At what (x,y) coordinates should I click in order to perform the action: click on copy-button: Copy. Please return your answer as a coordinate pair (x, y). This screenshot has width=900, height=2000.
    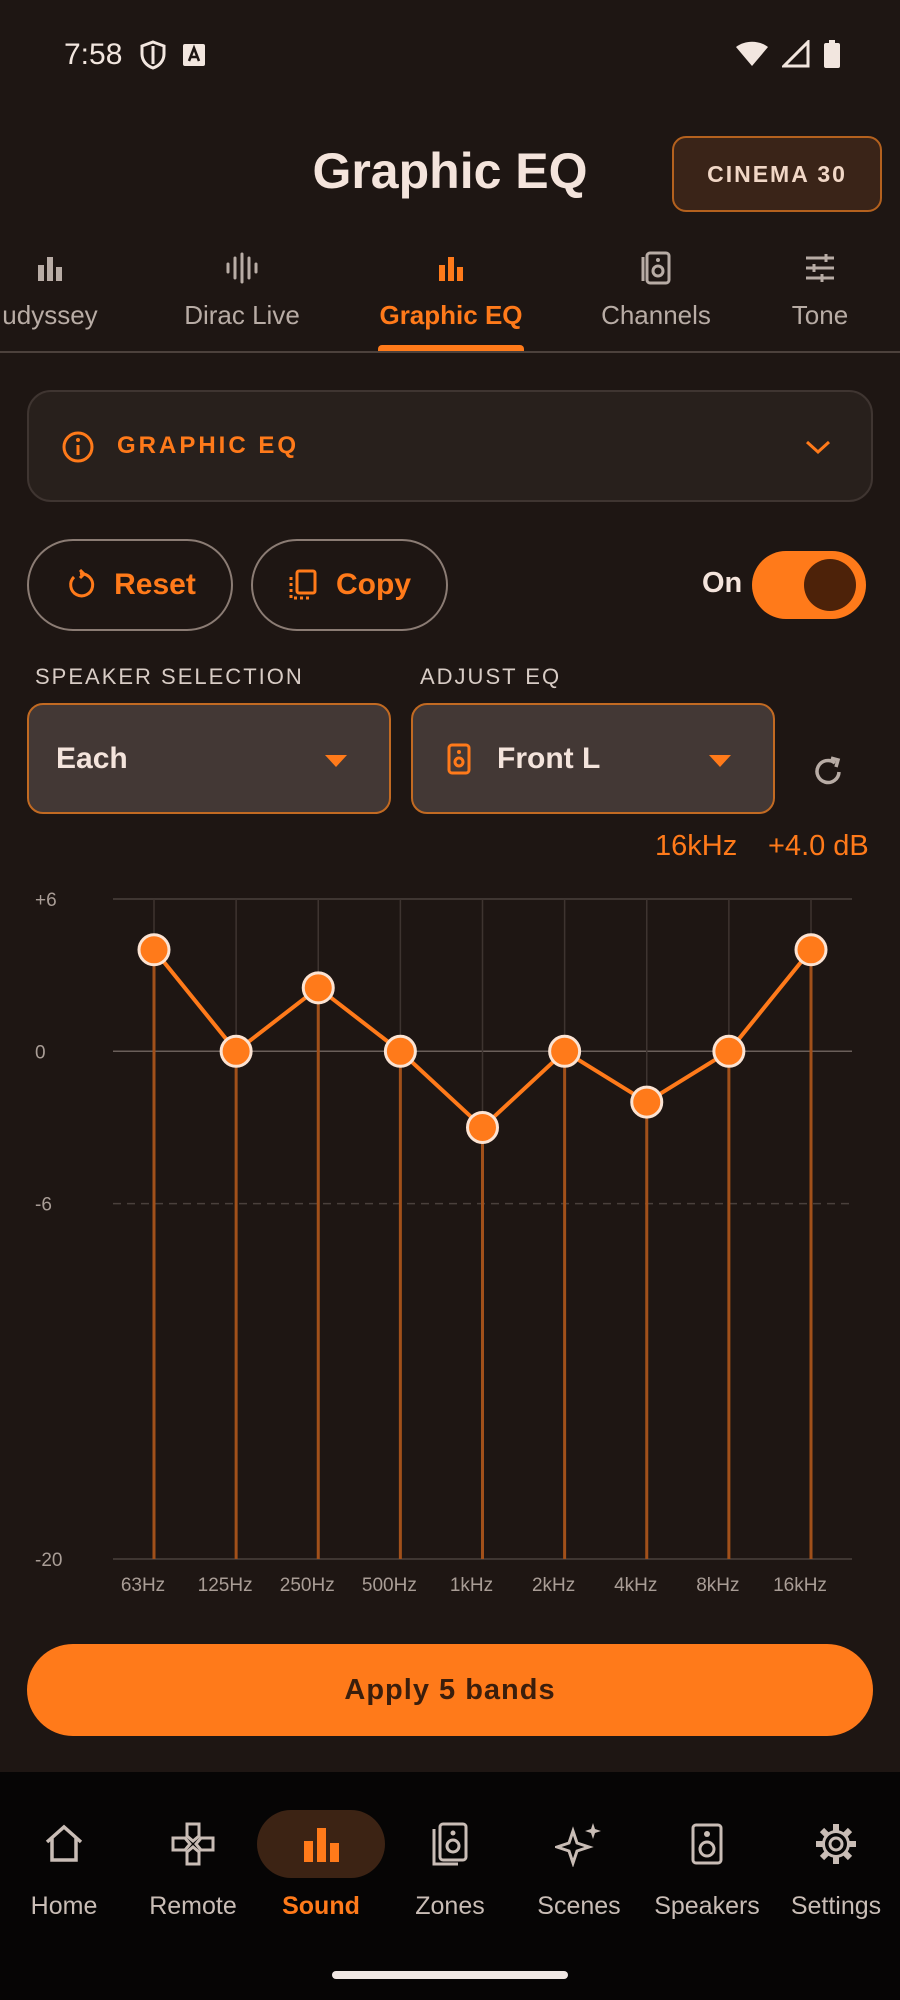
    Looking at the image, I should click on (349, 585).